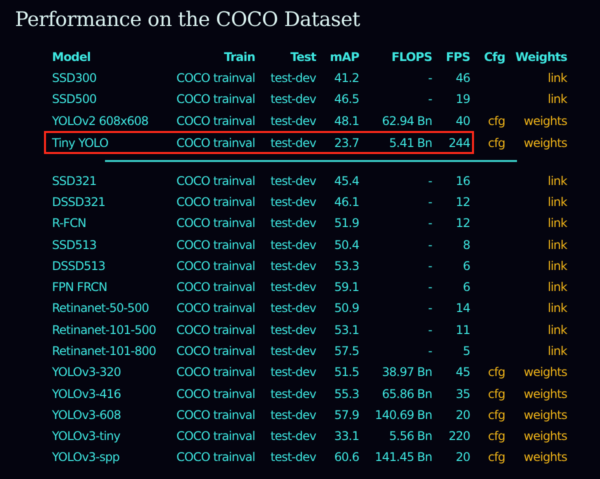 This screenshot has height=479, width=600. Describe the element at coordinates (188, 19) in the screenshot. I see `page-title: Performance on the COCO Dataset` at that location.